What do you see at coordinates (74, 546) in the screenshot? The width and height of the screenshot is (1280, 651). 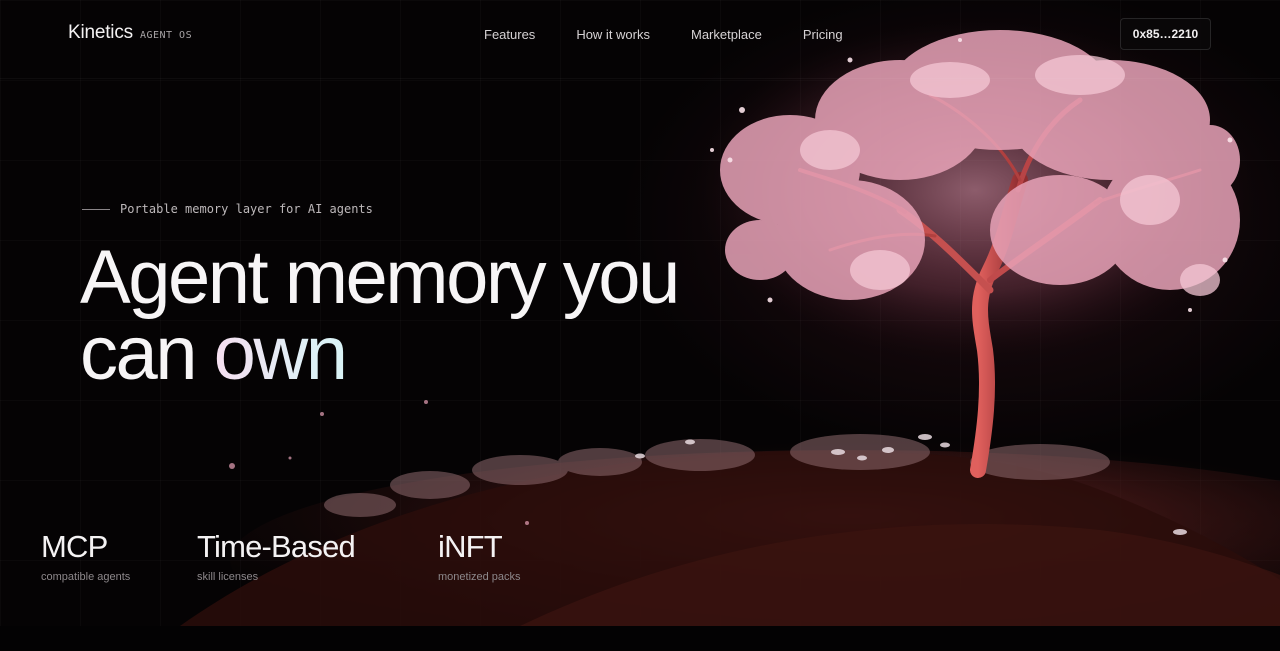 I see `stat-value: MCP` at bounding box center [74, 546].